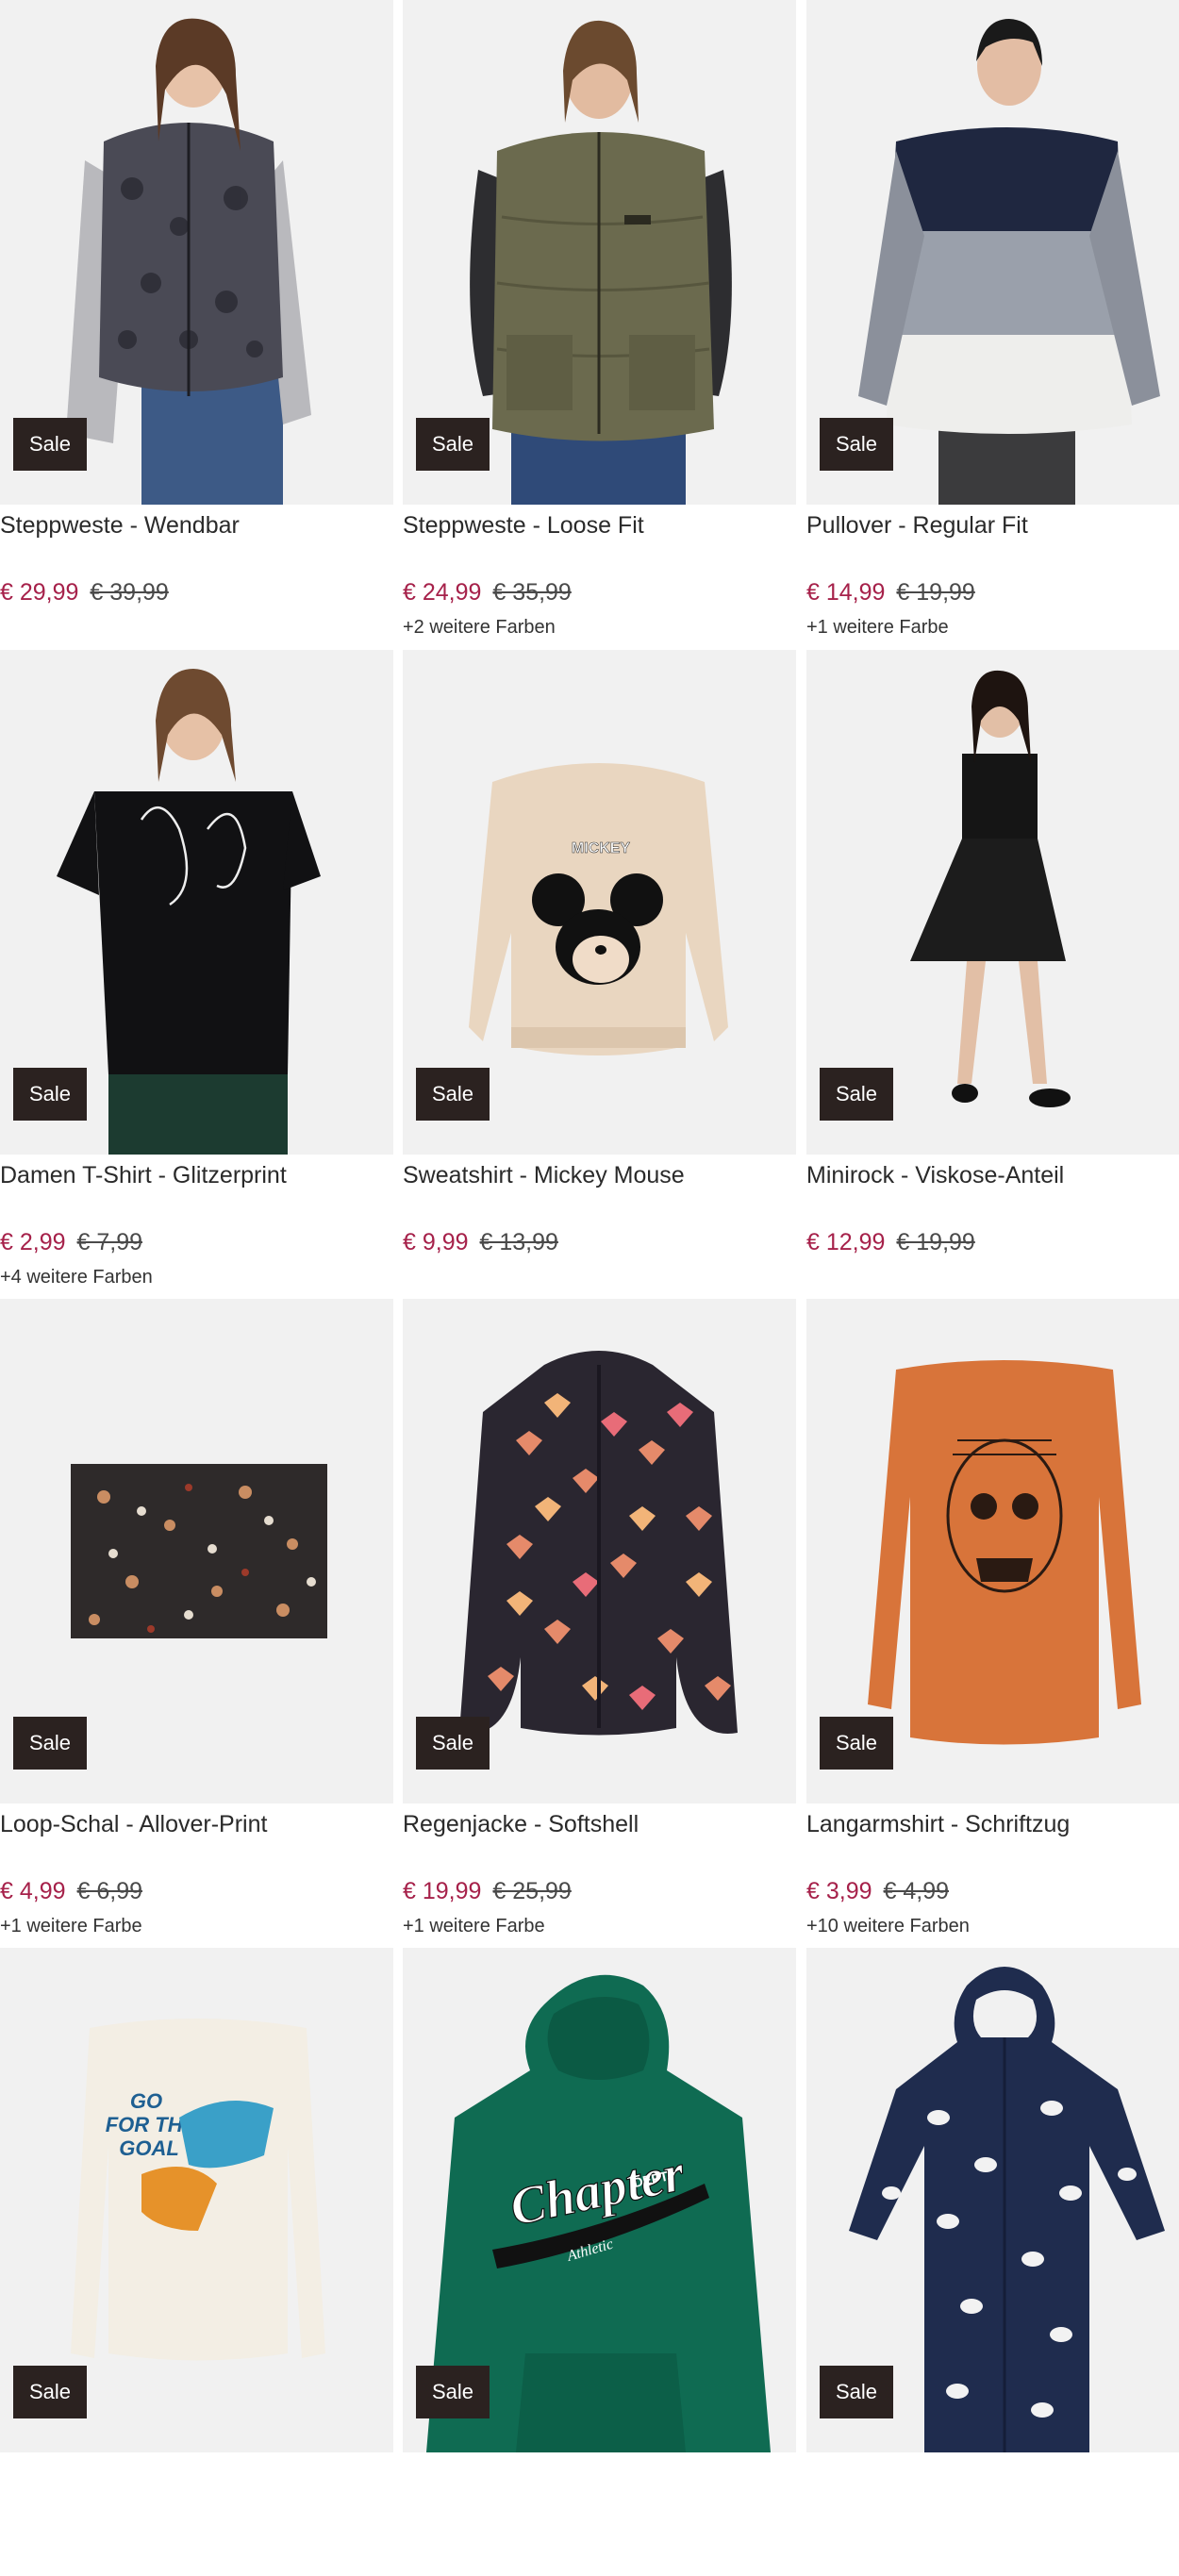  Describe the element at coordinates (938, 1824) in the screenshot. I see `product-title: Langarmshirt - Schriftzug` at that location.